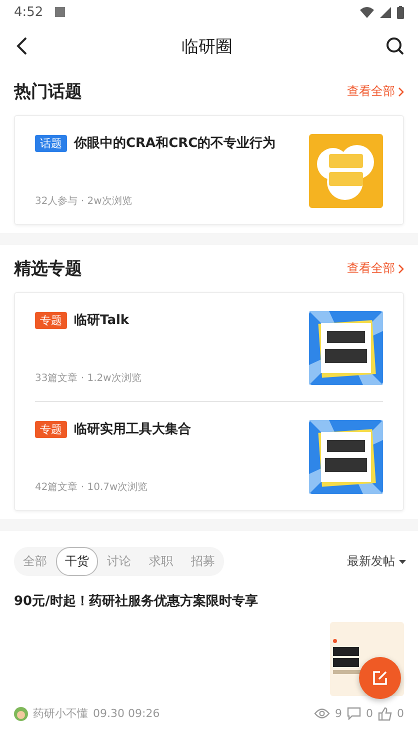  Describe the element at coordinates (322, 713) in the screenshot. I see `eye-icon` at that location.